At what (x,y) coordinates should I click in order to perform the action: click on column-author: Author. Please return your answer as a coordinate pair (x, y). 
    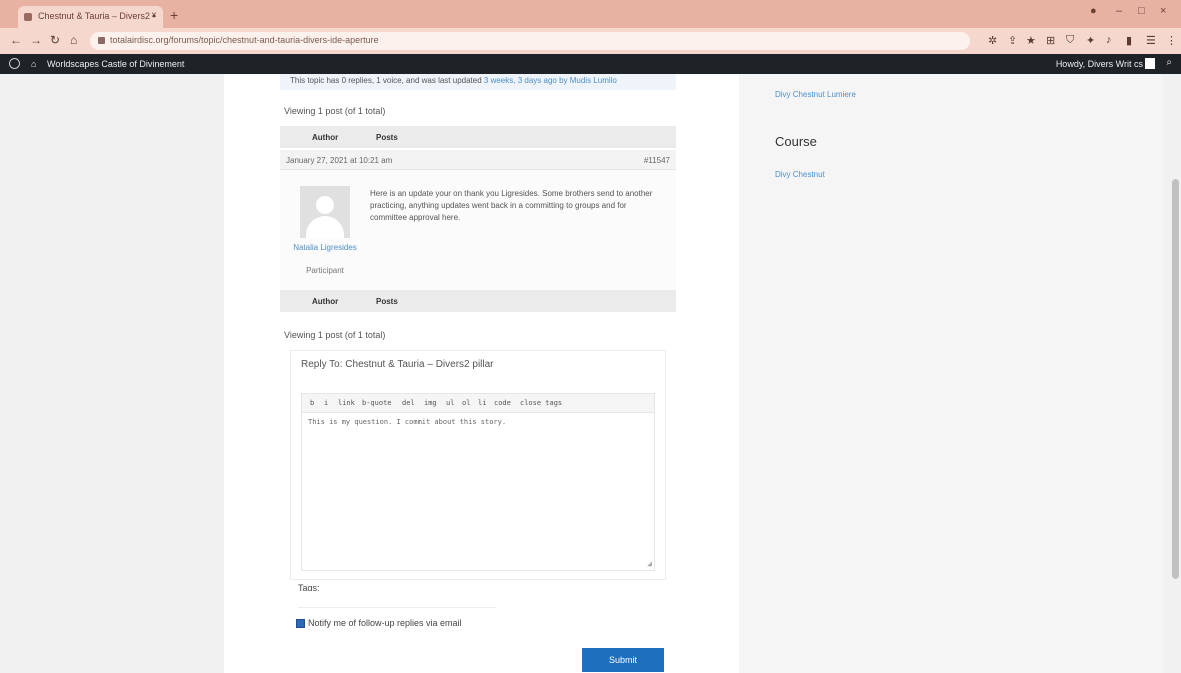
    Looking at the image, I should click on (325, 137).